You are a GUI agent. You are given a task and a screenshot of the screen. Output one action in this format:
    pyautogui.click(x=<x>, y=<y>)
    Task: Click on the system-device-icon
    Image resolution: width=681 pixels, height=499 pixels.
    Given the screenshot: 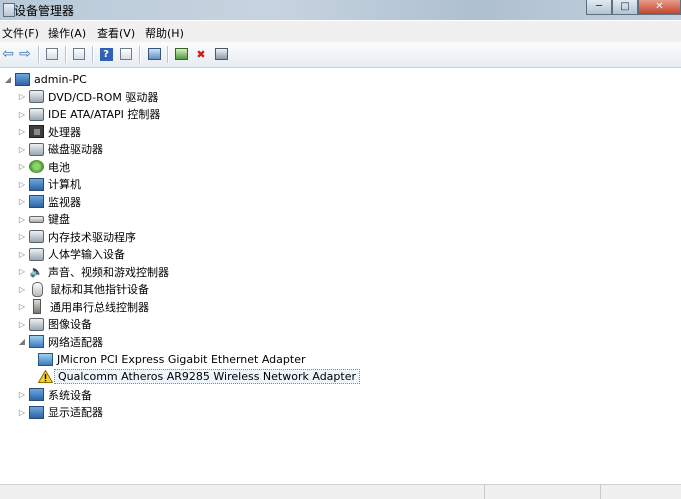 What is the action you would take?
    pyautogui.click(x=36, y=394)
    